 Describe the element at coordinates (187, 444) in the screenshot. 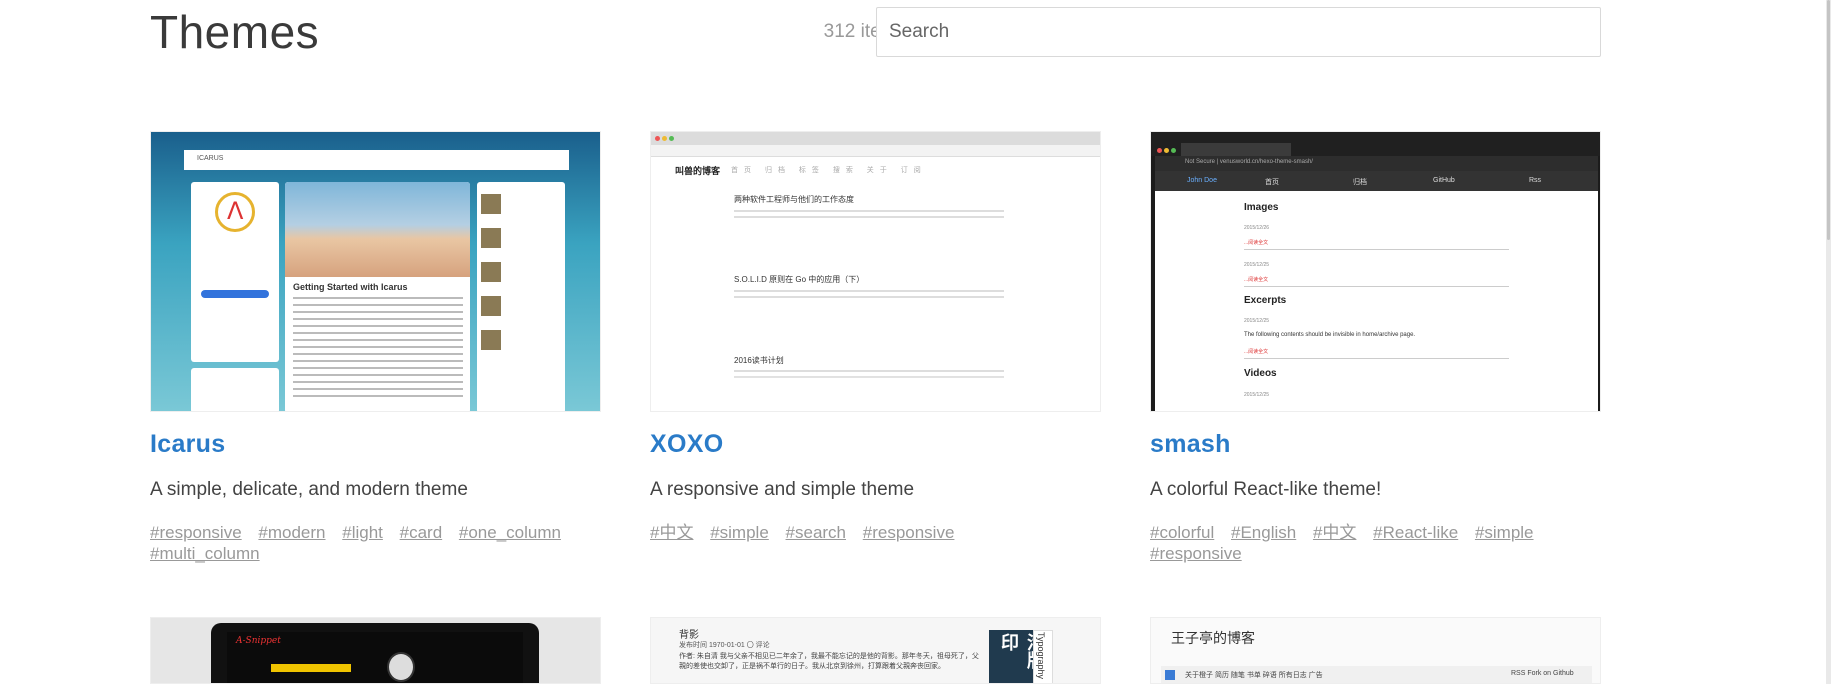

I see `theme-title-link: Icarus` at that location.